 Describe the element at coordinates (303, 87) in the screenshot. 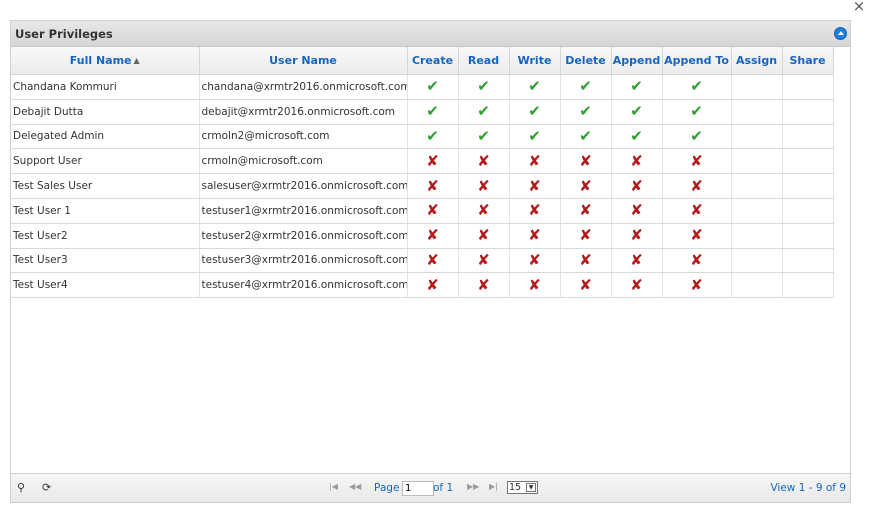

I see `user-name-cell: chandana@xrmtr2016.onmicrosoft.com` at that location.